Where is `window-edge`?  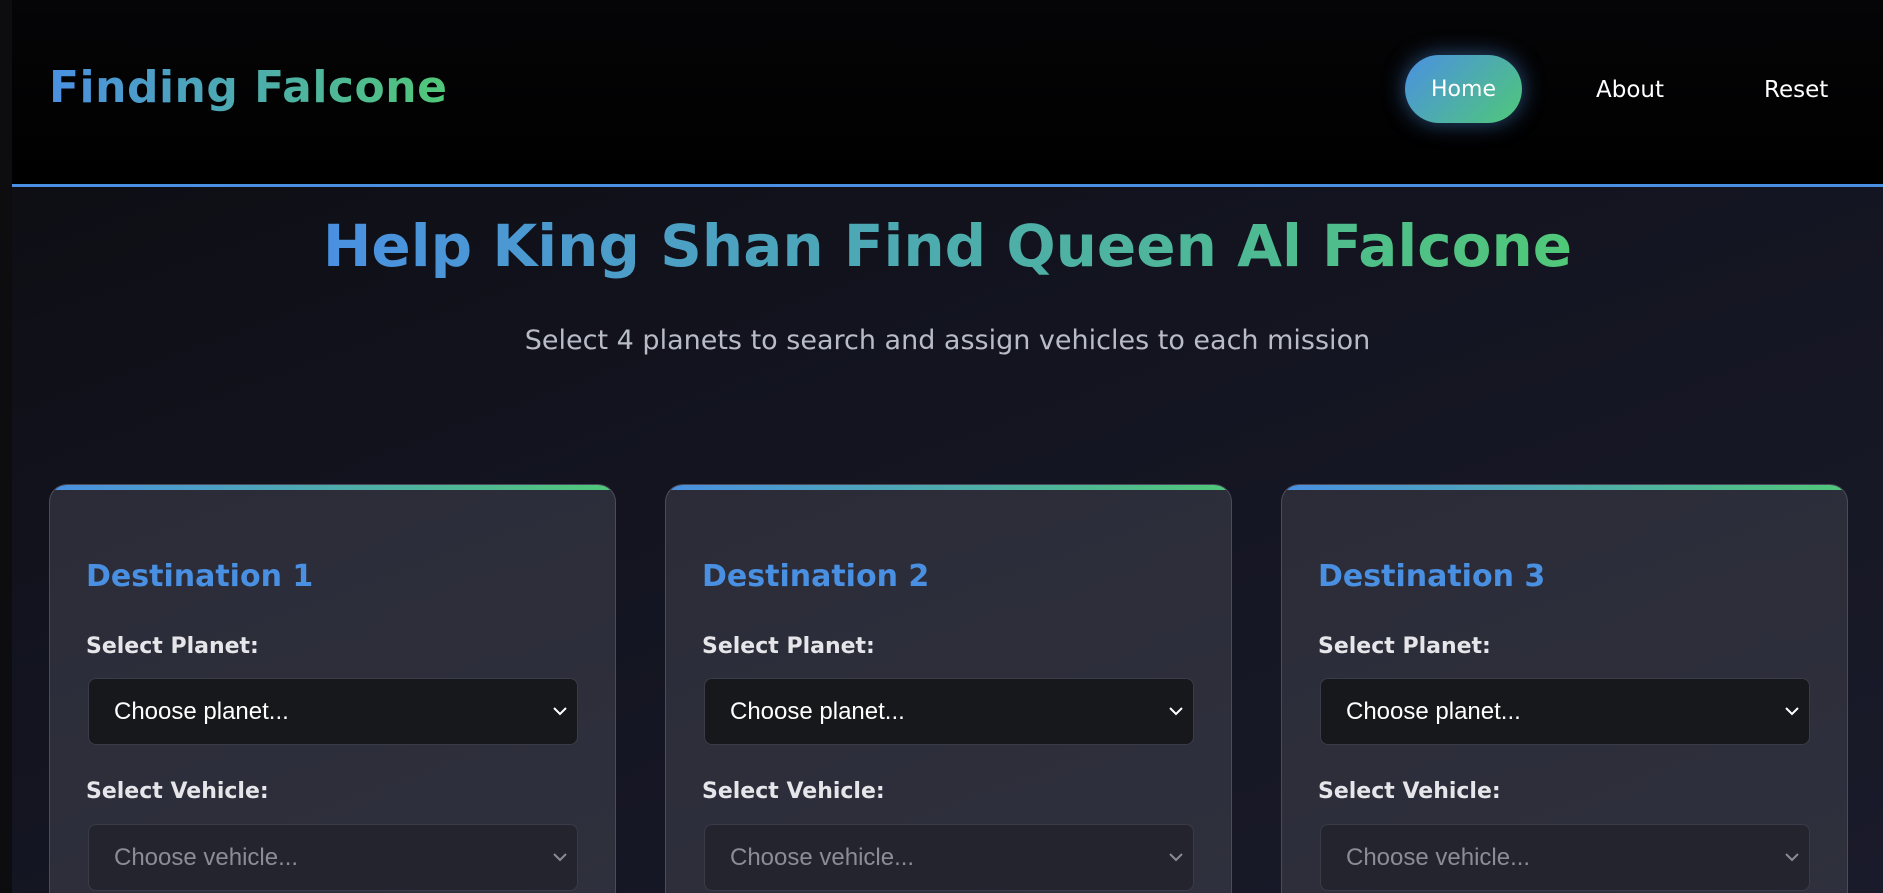 window-edge is located at coordinates (6, 446).